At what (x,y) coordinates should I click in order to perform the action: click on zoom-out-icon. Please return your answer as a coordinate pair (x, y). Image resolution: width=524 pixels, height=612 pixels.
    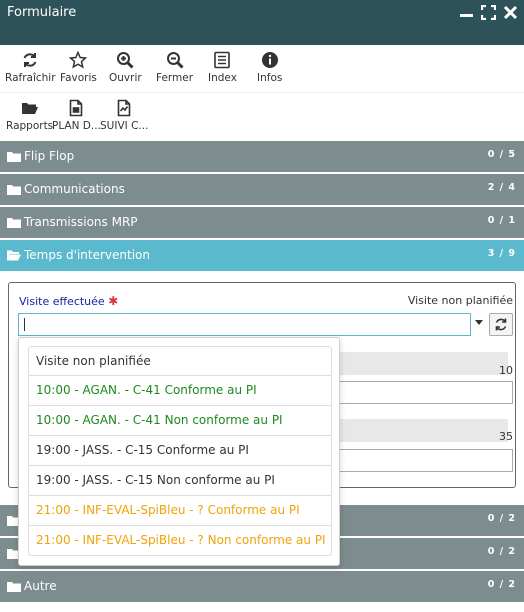
    Looking at the image, I should click on (175, 60).